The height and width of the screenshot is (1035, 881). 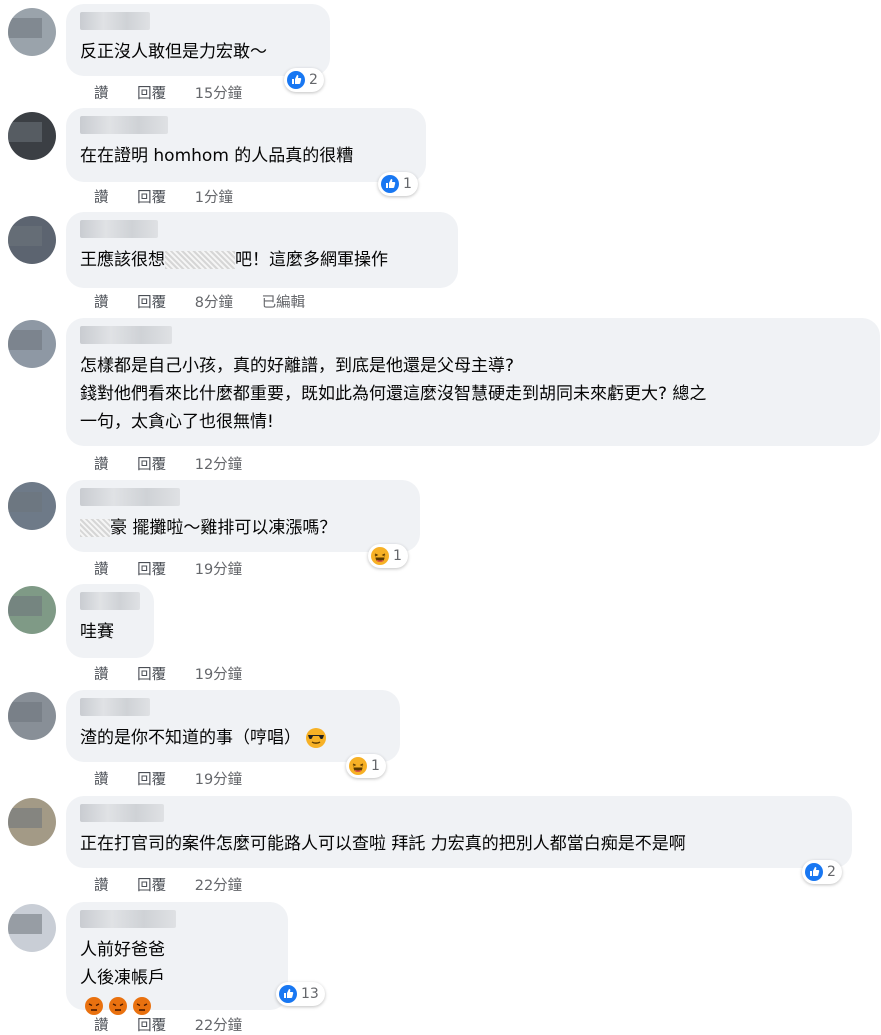 What do you see at coordinates (246, 145) in the screenshot?
I see `comment-bubble: 在在證明 homhom 的人品真的很糟` at bounding box center [246, 145].